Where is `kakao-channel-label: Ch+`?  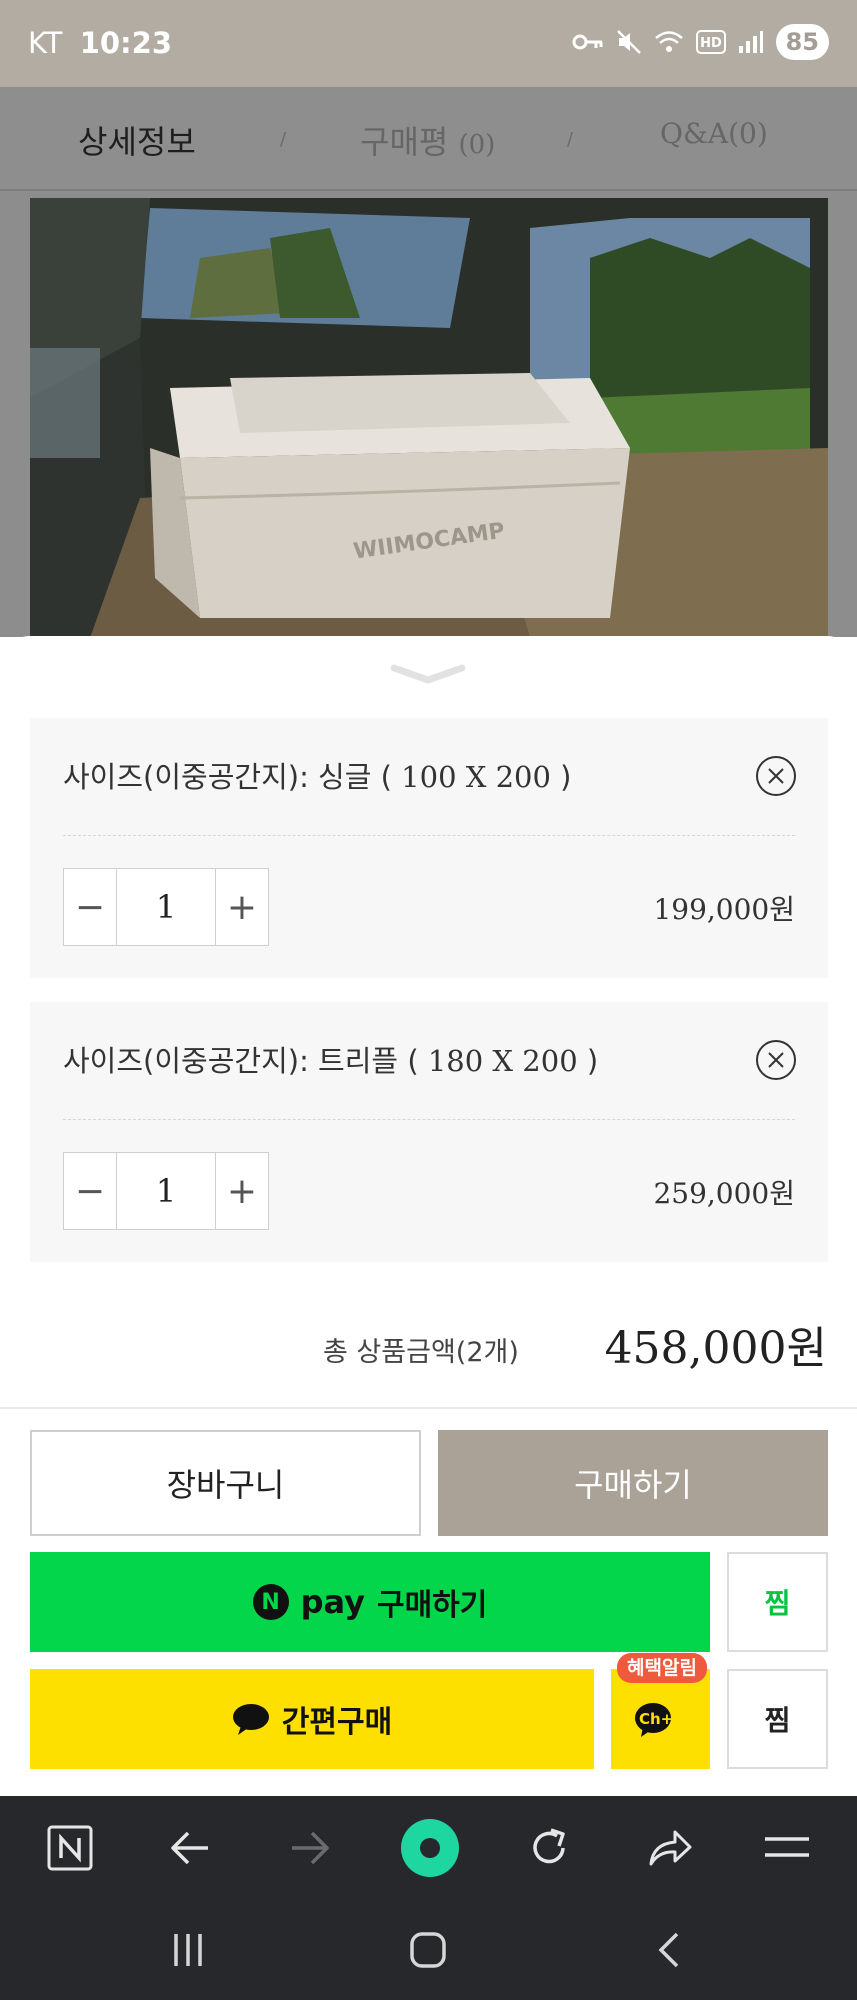
kakao-channel-label: Ch+ is located at coordinates (656, 1719).